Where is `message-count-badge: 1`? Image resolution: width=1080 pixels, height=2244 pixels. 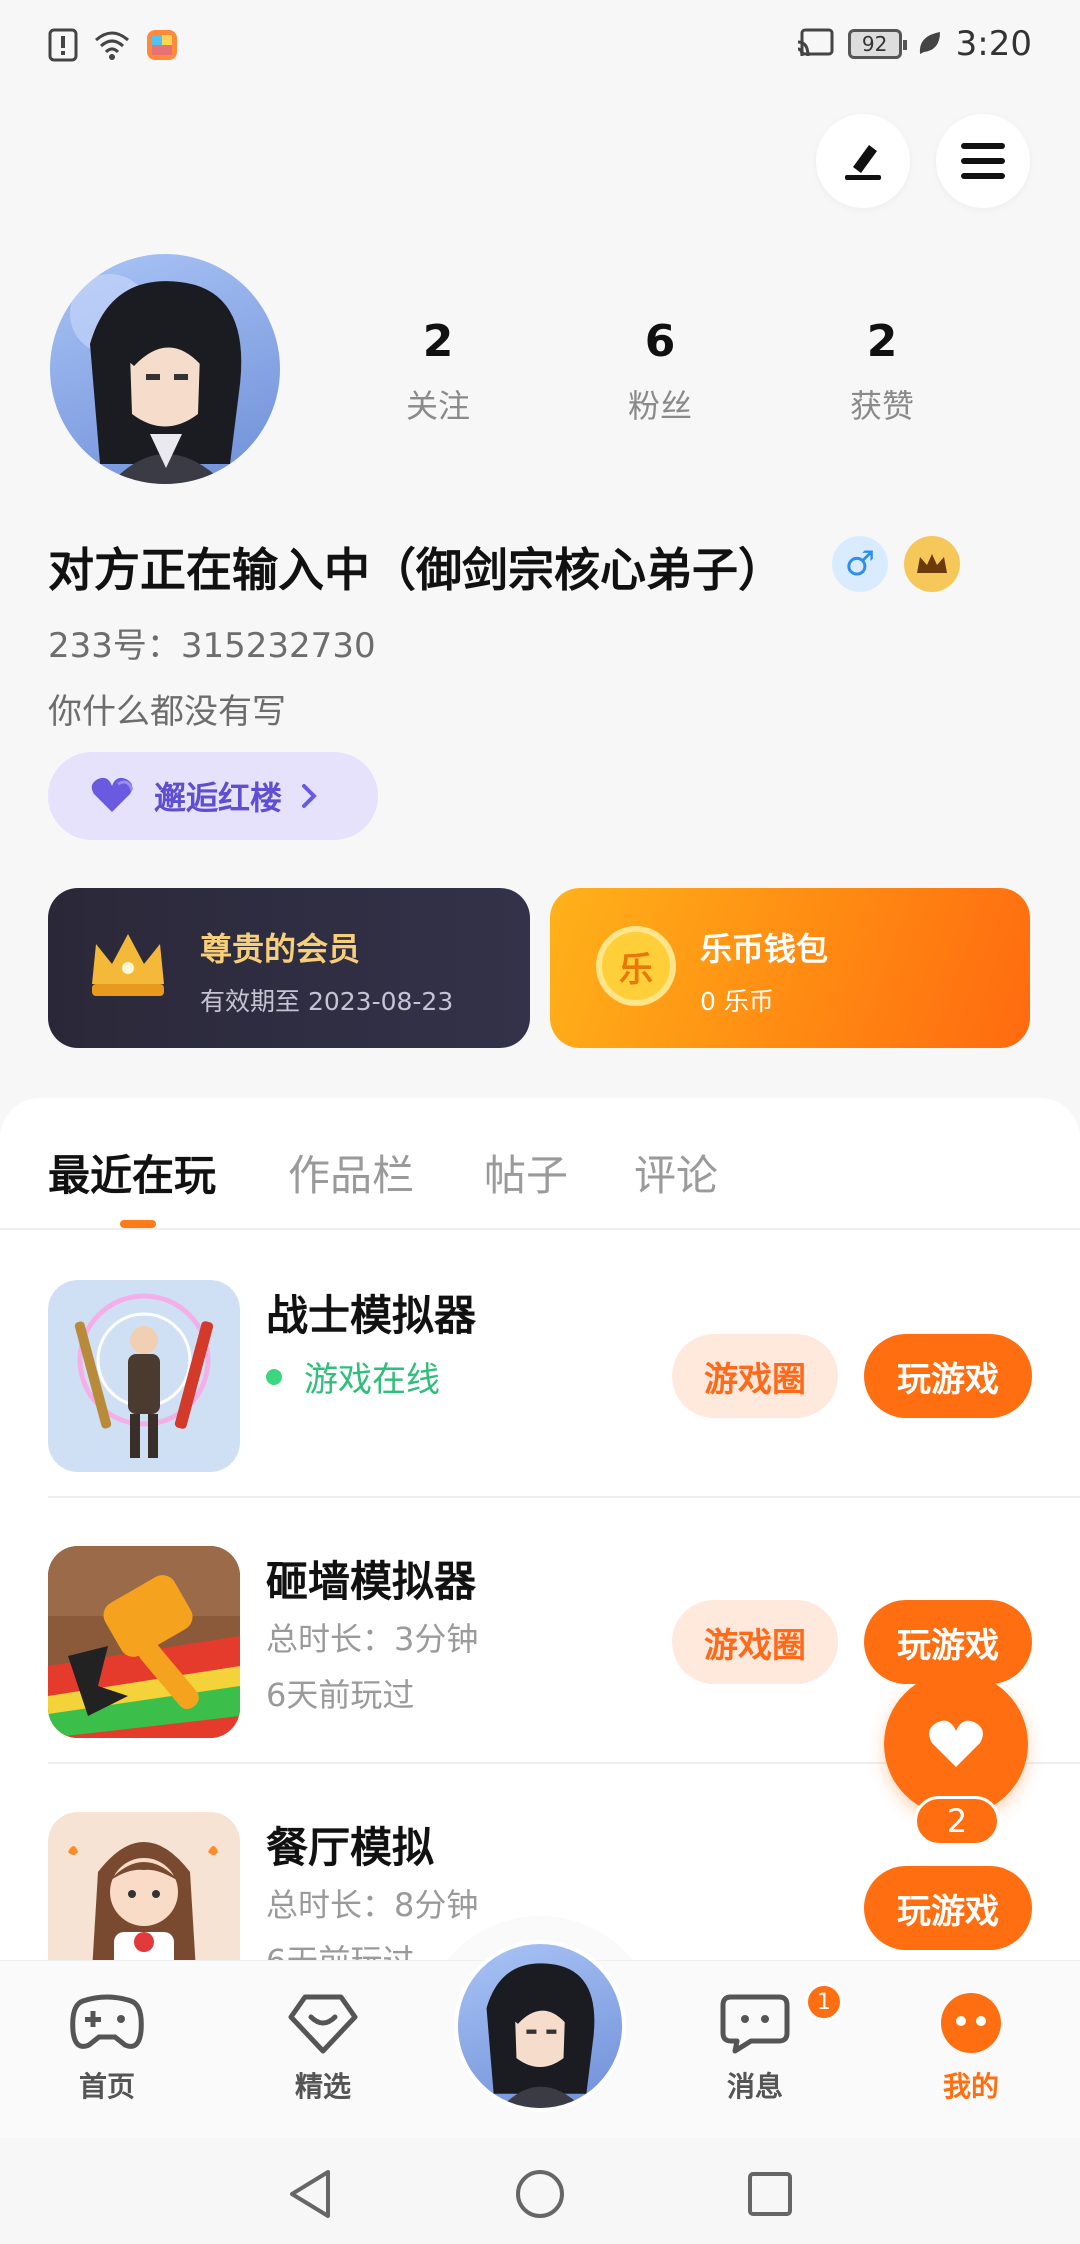
message-count-badge: 1 is located at coordinates (824, 2002).